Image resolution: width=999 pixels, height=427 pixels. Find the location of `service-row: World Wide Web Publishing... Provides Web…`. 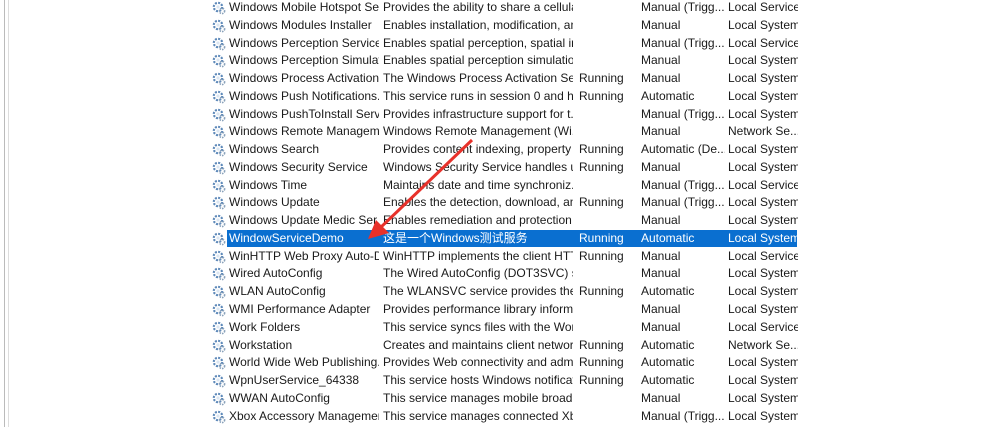

service-row: World Wide Web Publishing... Provides Web… is located at coordinates (499, 363).